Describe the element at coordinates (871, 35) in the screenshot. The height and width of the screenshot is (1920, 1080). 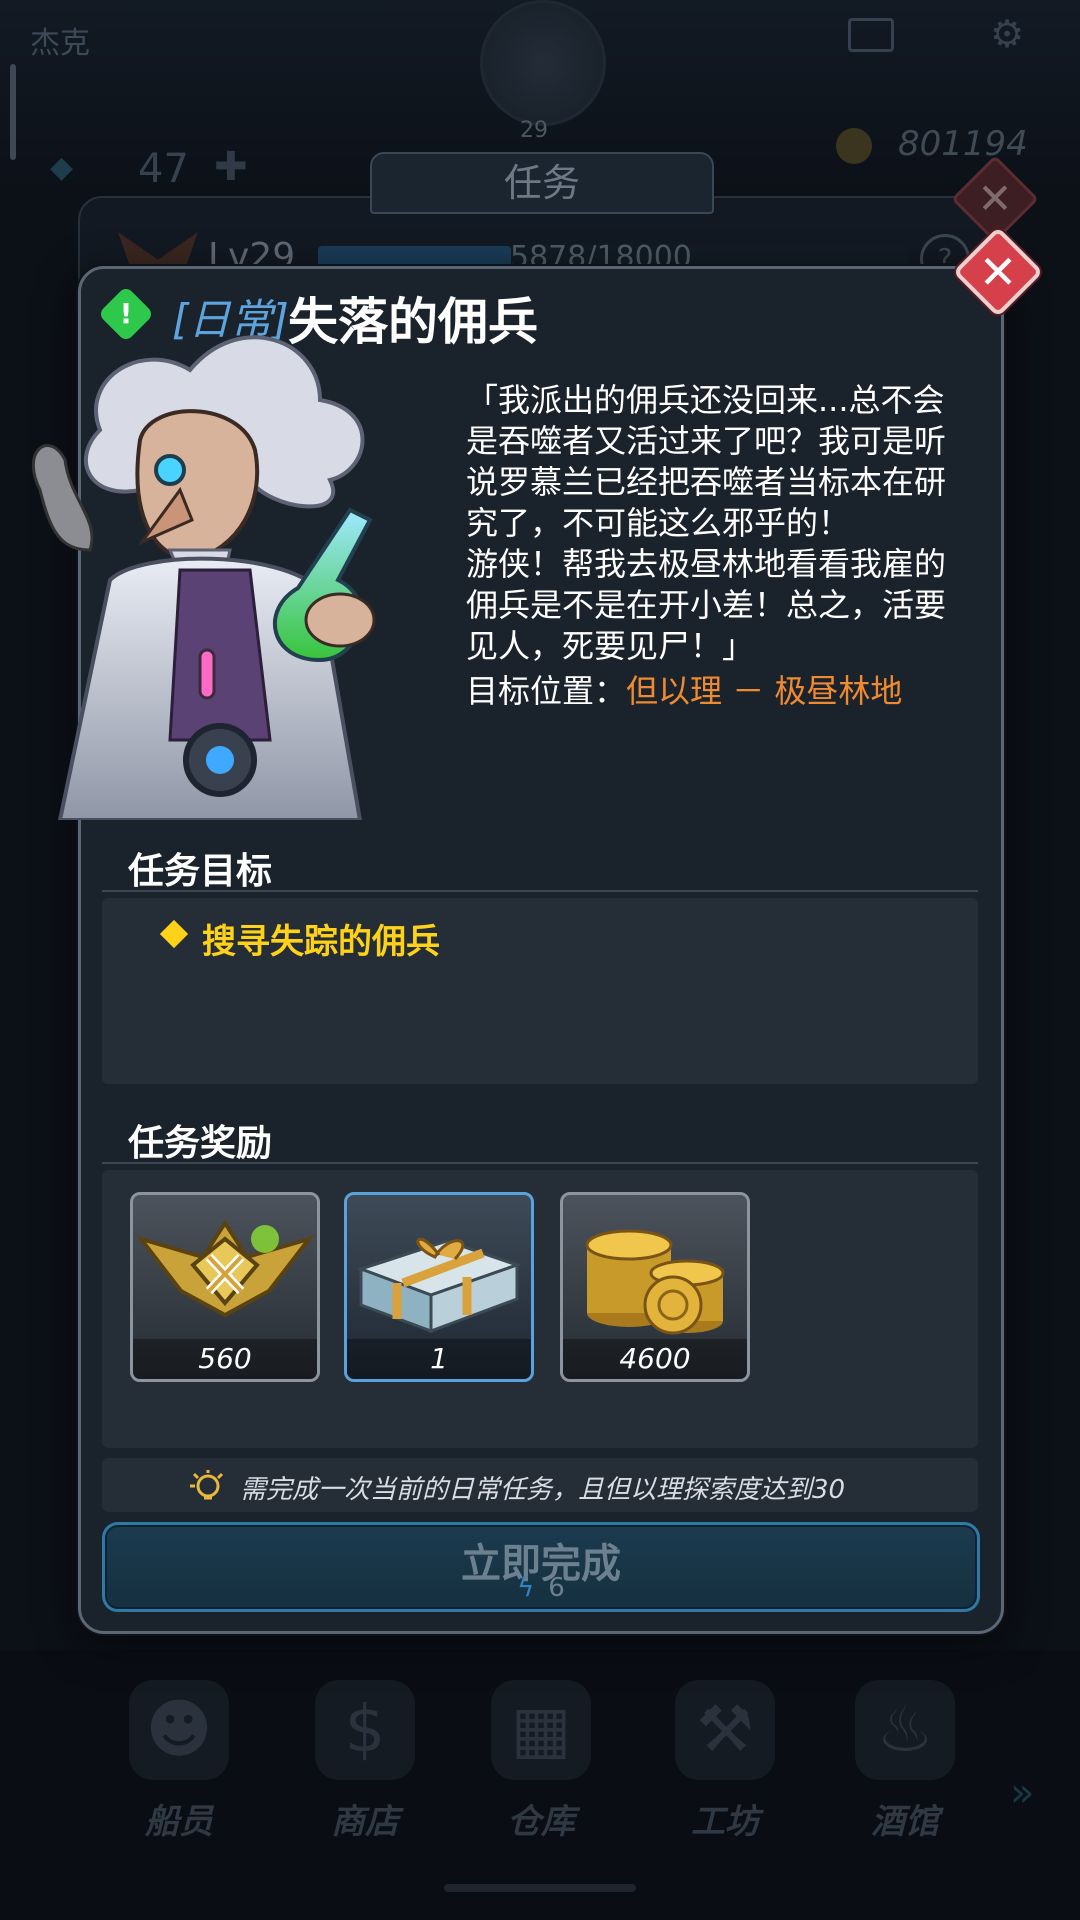
I see `mail-icon` at that location.